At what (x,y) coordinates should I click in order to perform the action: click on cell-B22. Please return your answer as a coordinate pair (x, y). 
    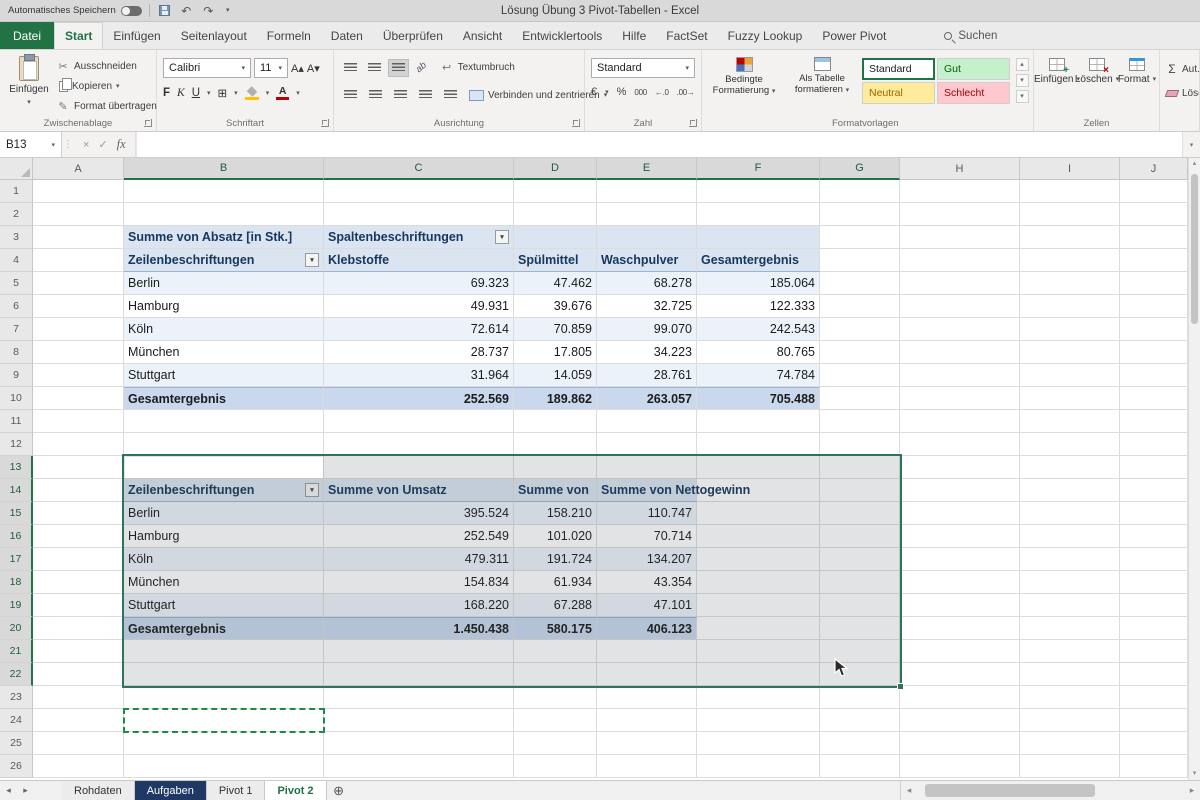
    Looking at the image, I should click on (224, 674).